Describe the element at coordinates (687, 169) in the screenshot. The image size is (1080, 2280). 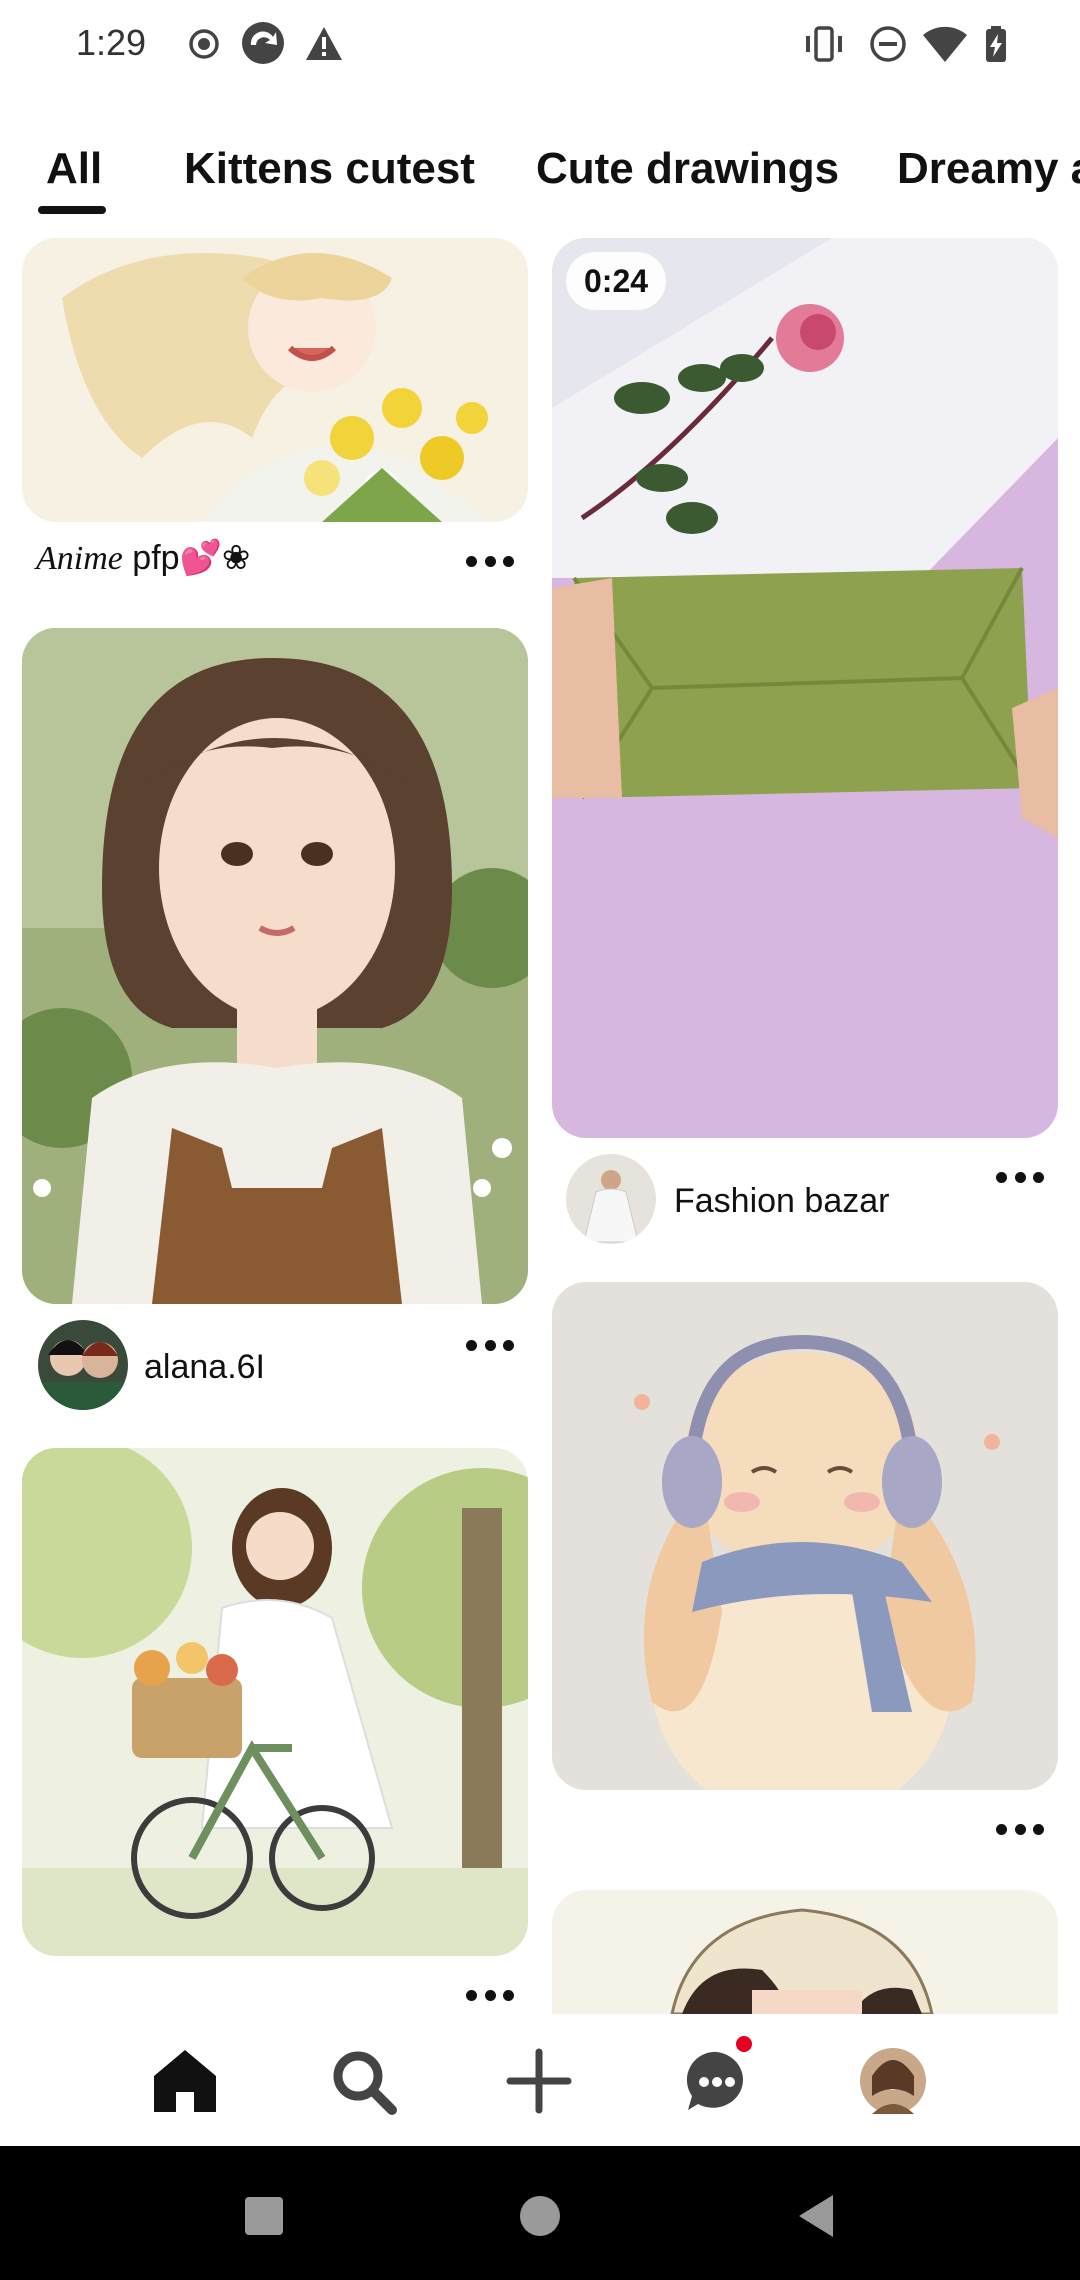
I see `tab-cute-drawings: Cute drawings` at that location.